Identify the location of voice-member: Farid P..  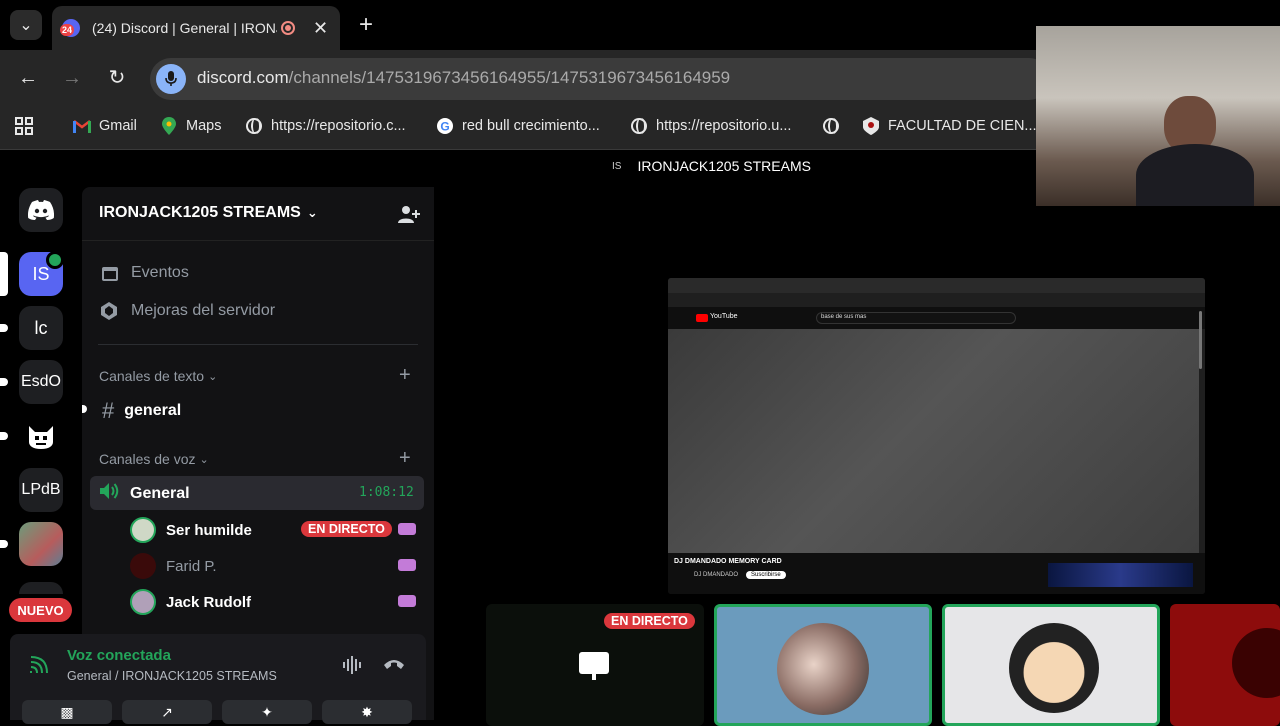
(173, 566).